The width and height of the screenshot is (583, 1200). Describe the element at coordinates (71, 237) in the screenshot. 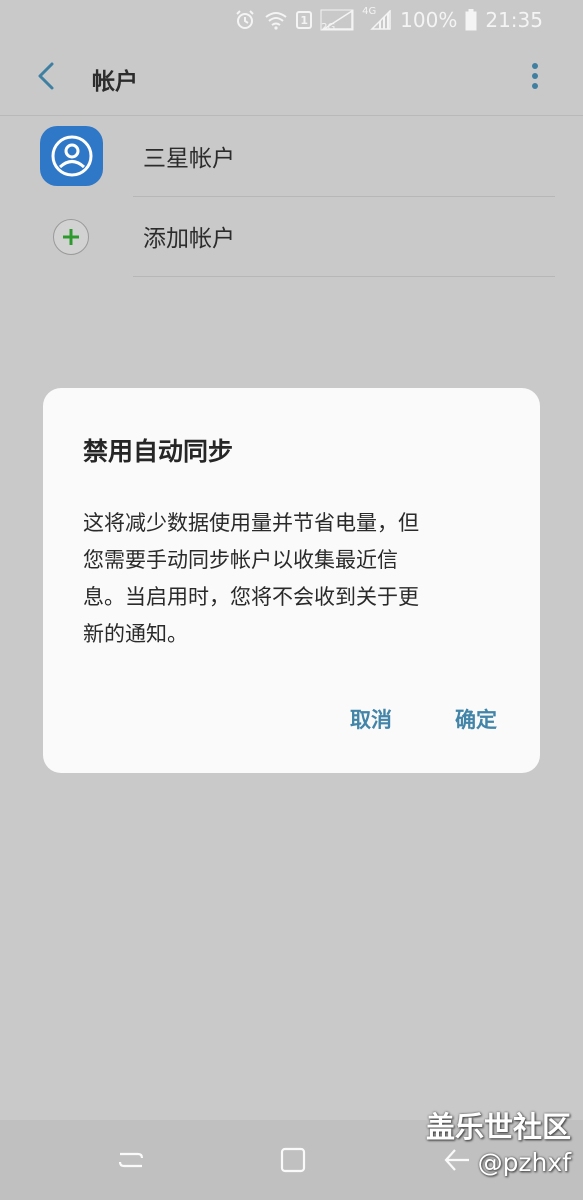

I see `plus-icon` at that location.